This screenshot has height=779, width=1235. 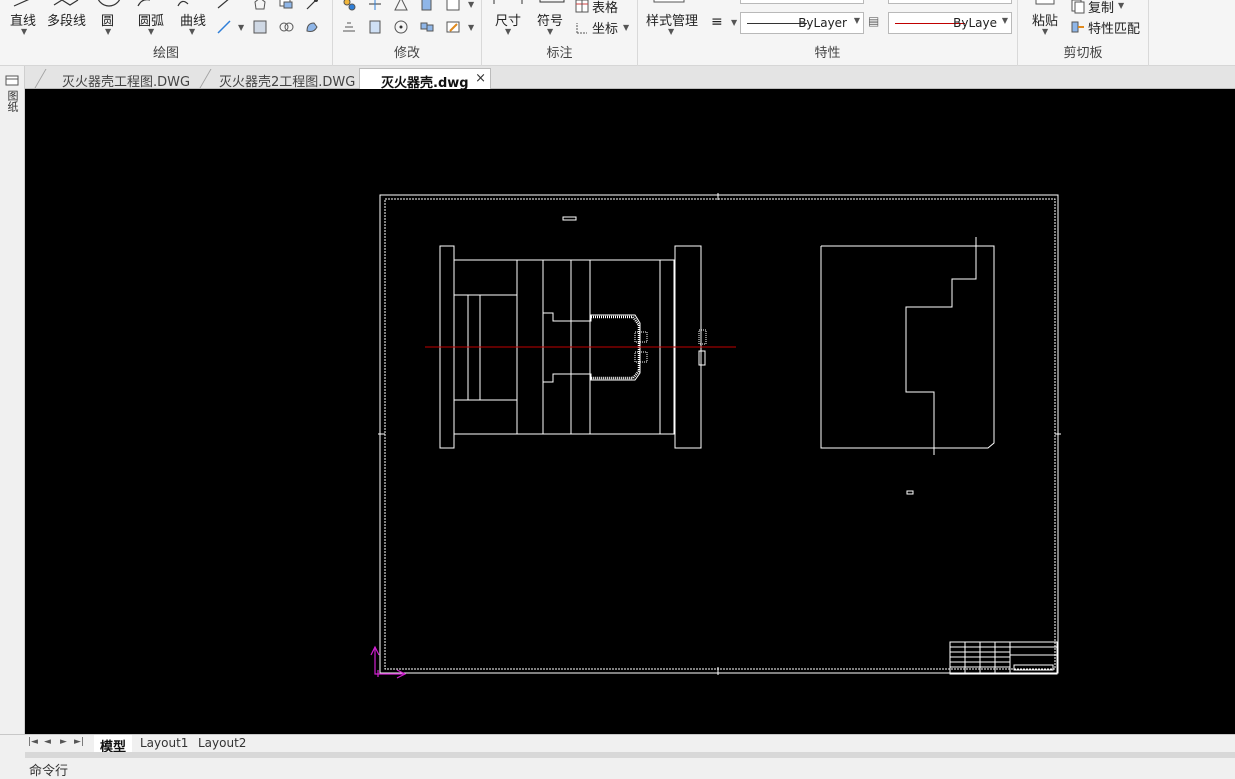 I want to click on polyline-button: 多段线, so click(x=66, y=19).